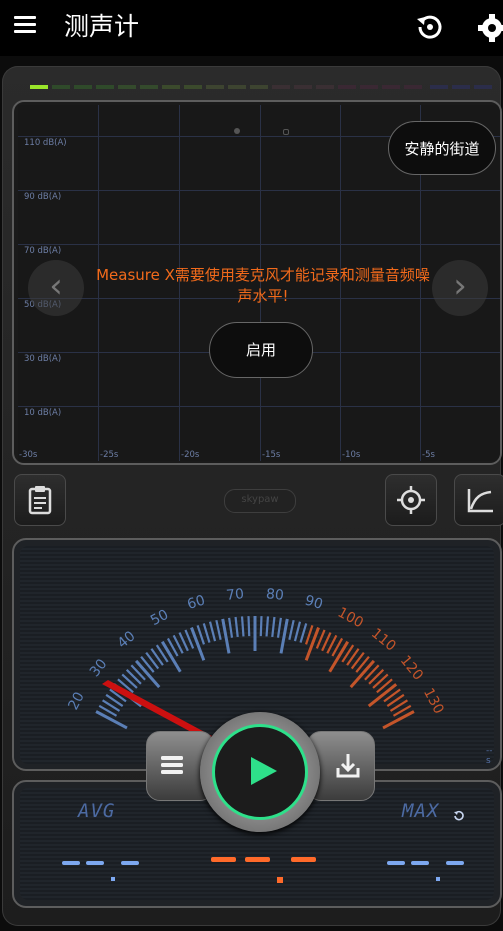  What do you see at coordinates (433, 701) in the screenshot?
I see `meter-scale-label: 130` at bounding box center [433, 701].